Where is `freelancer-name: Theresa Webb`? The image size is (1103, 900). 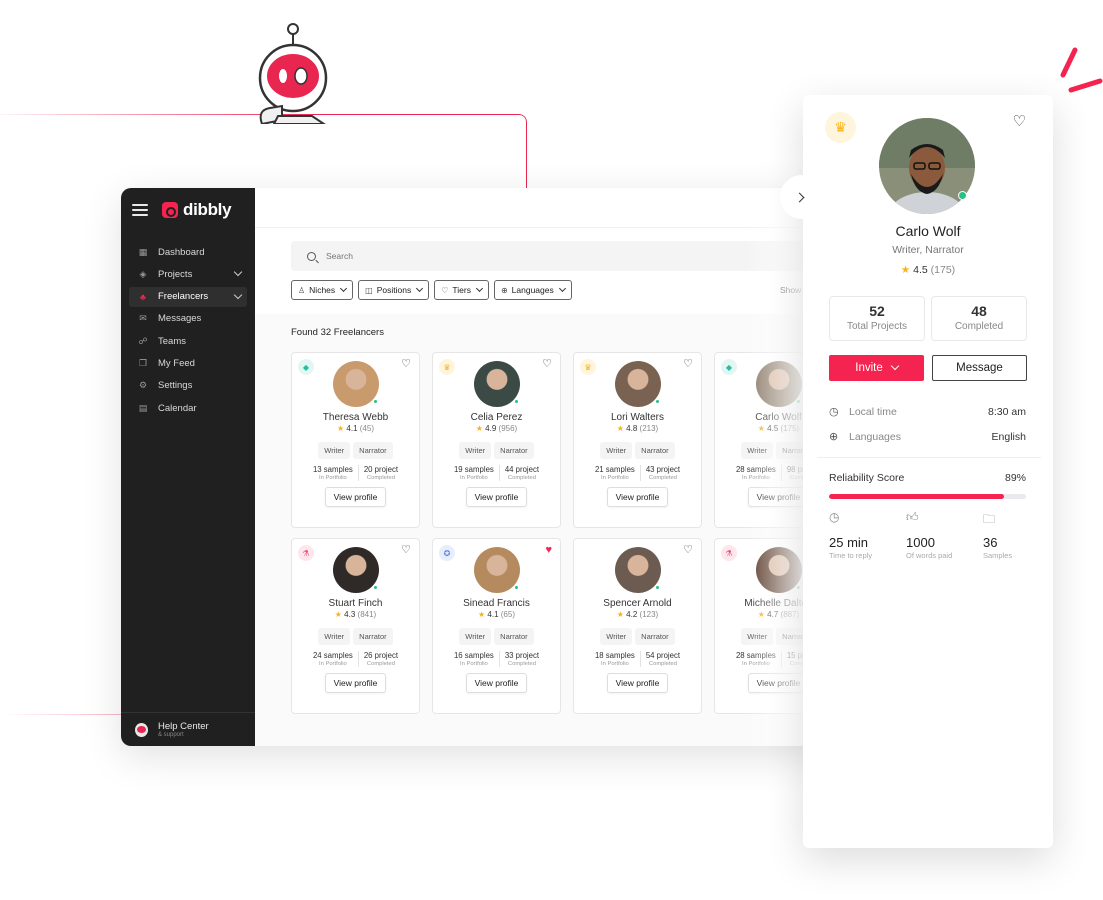
freelancer-name: Theresa Webb is located at coordinates (355, 417).